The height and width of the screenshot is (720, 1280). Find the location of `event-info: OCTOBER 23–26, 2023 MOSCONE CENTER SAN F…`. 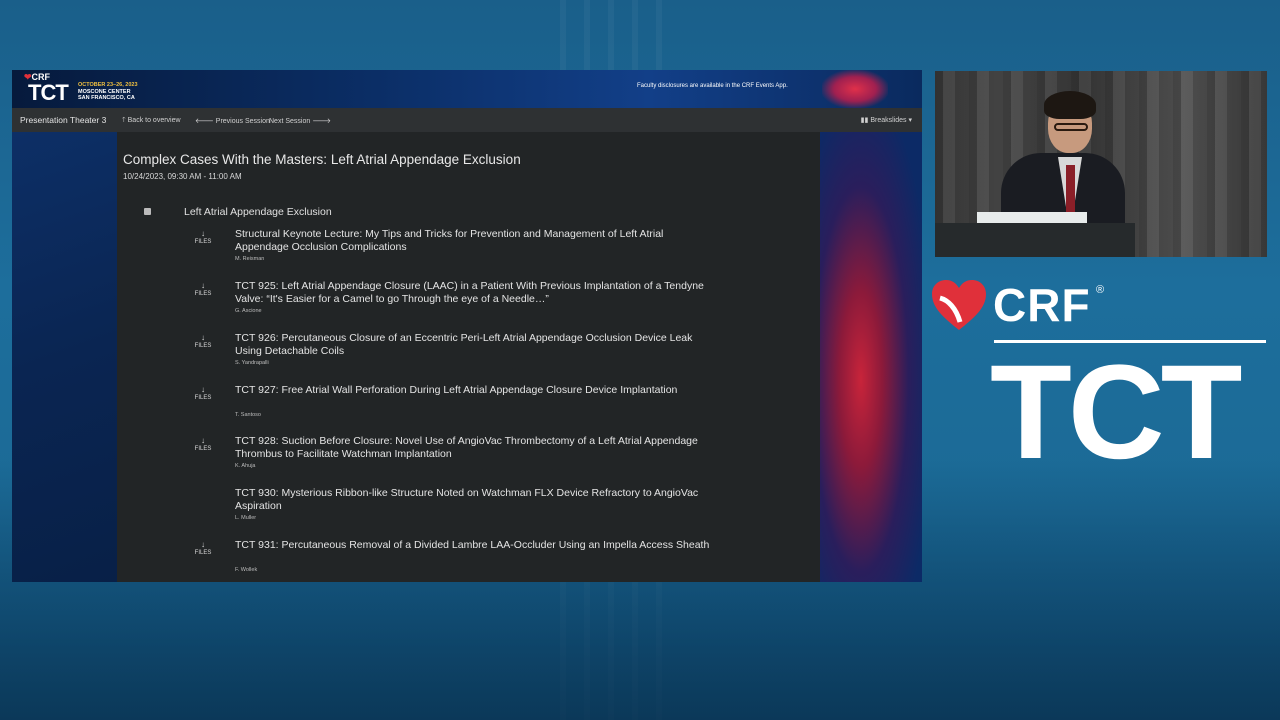

event-info: OCTOBER 23–26, 2023 MOSCONE CENTER SAN F… is located at coordinates (108, 92).